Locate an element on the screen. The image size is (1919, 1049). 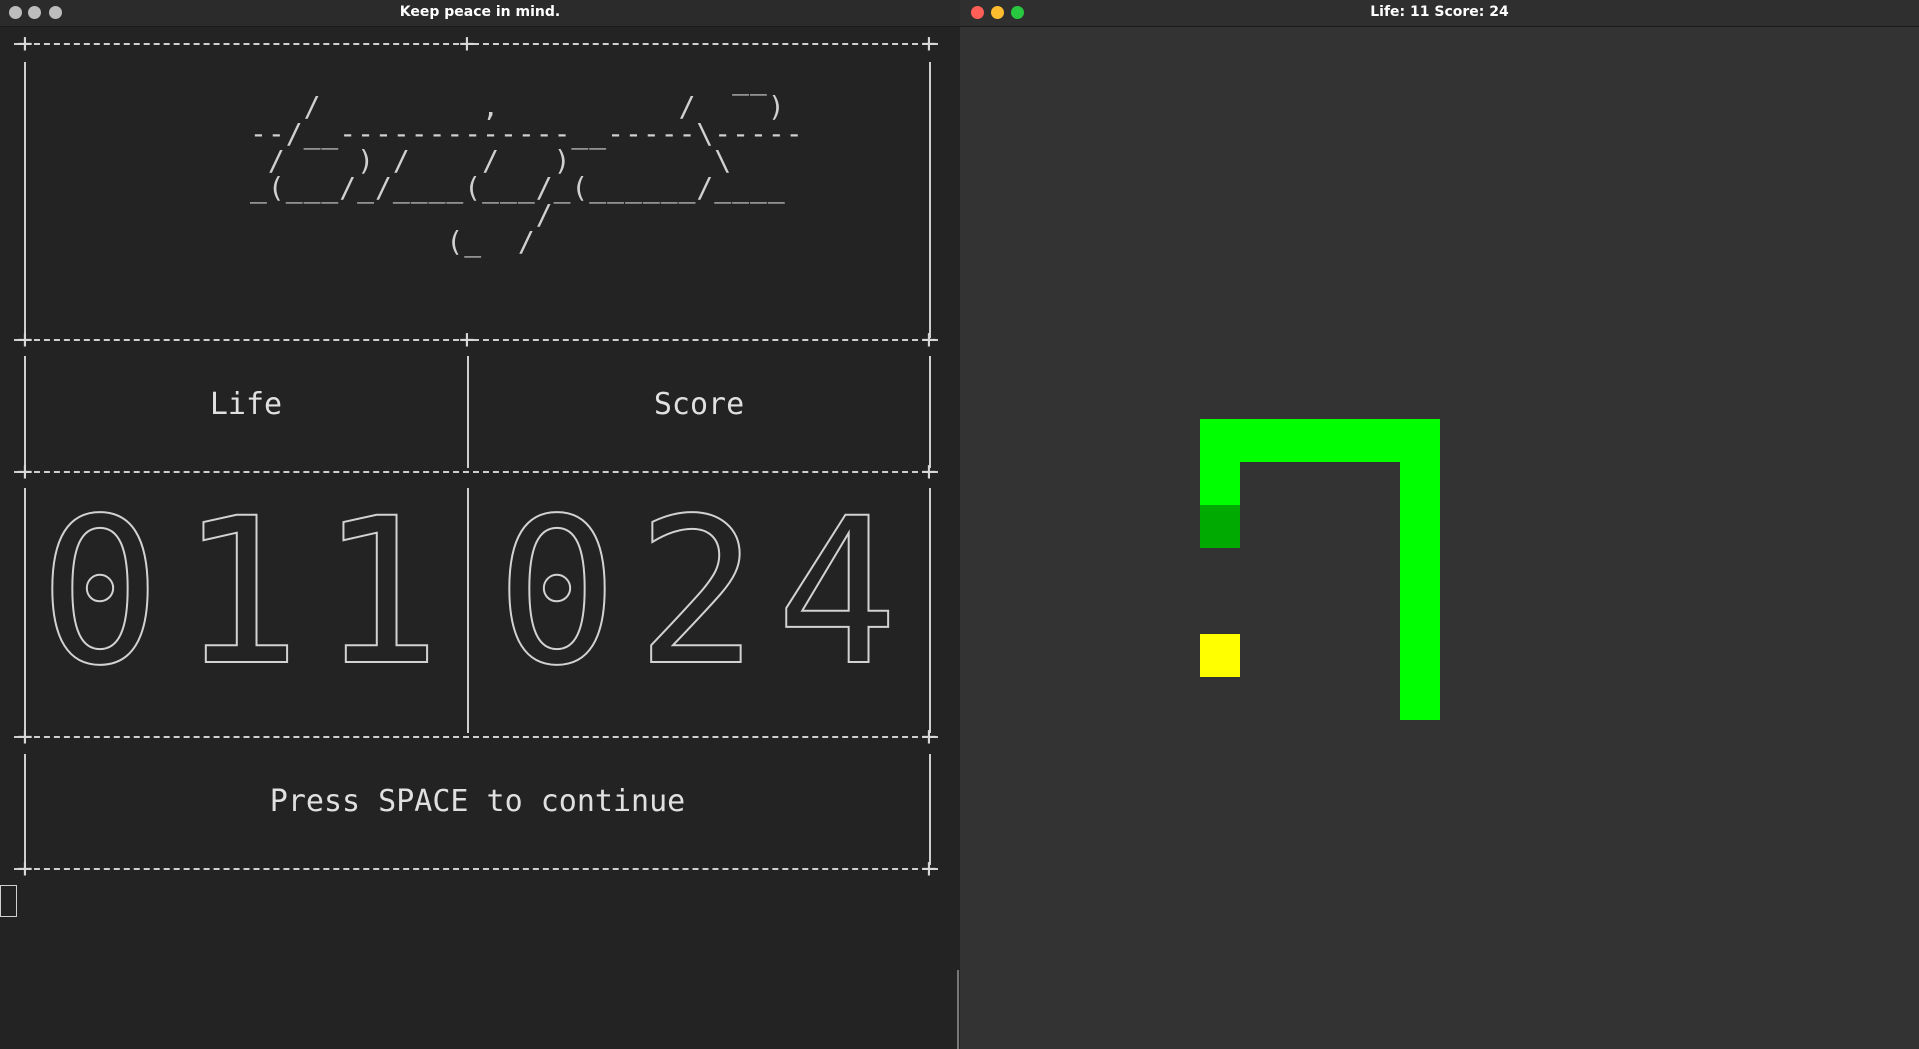
border-bottom is located at coordinates (476, 869).